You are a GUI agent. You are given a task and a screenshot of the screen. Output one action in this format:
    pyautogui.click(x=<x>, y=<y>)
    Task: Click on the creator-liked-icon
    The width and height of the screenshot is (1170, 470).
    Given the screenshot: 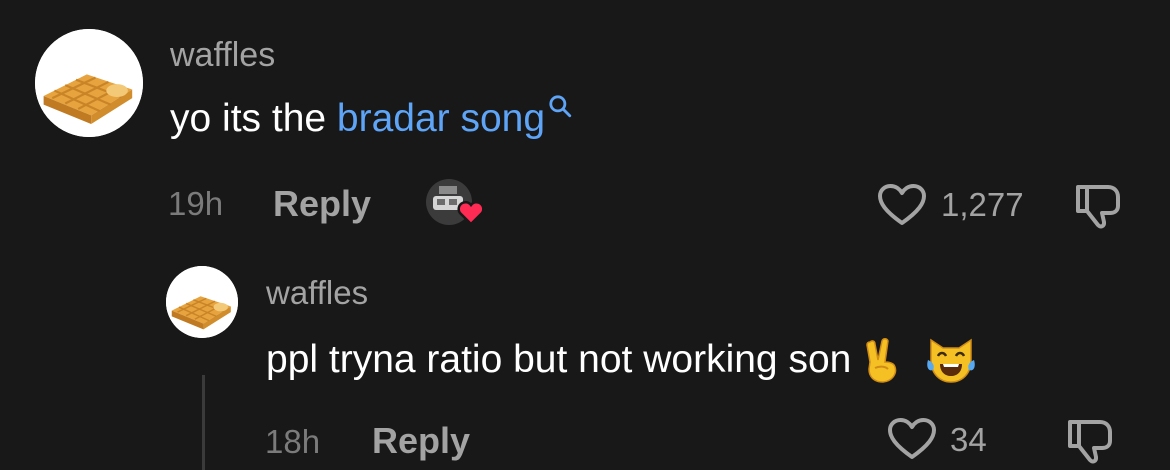 What is the action you would take?
    pyautogui.click(x=456, y=204)
    